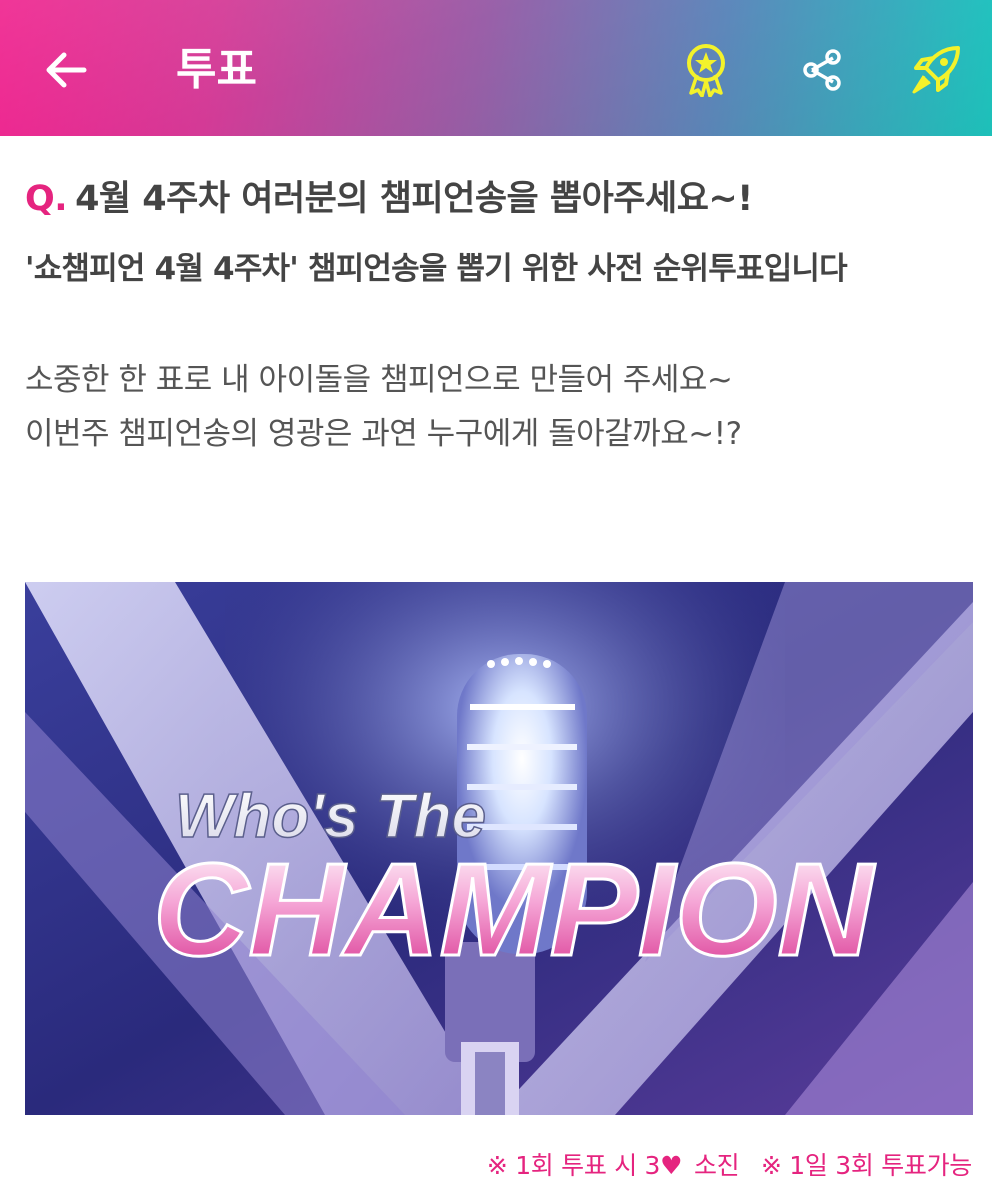 Image resolution: width=992 pixels, height=1200 pixels. I want to click on description-line-1: 소중한 한 표로 내 아이돌을 챔피언으로 만들어 주세요~, so click(379, 380).